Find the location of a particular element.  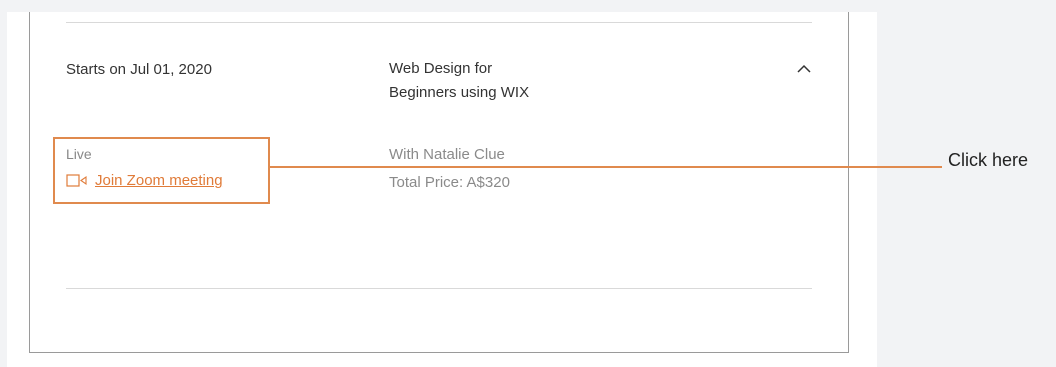

total-price: Total Price: A$320 is located at coordinates (449, 182).